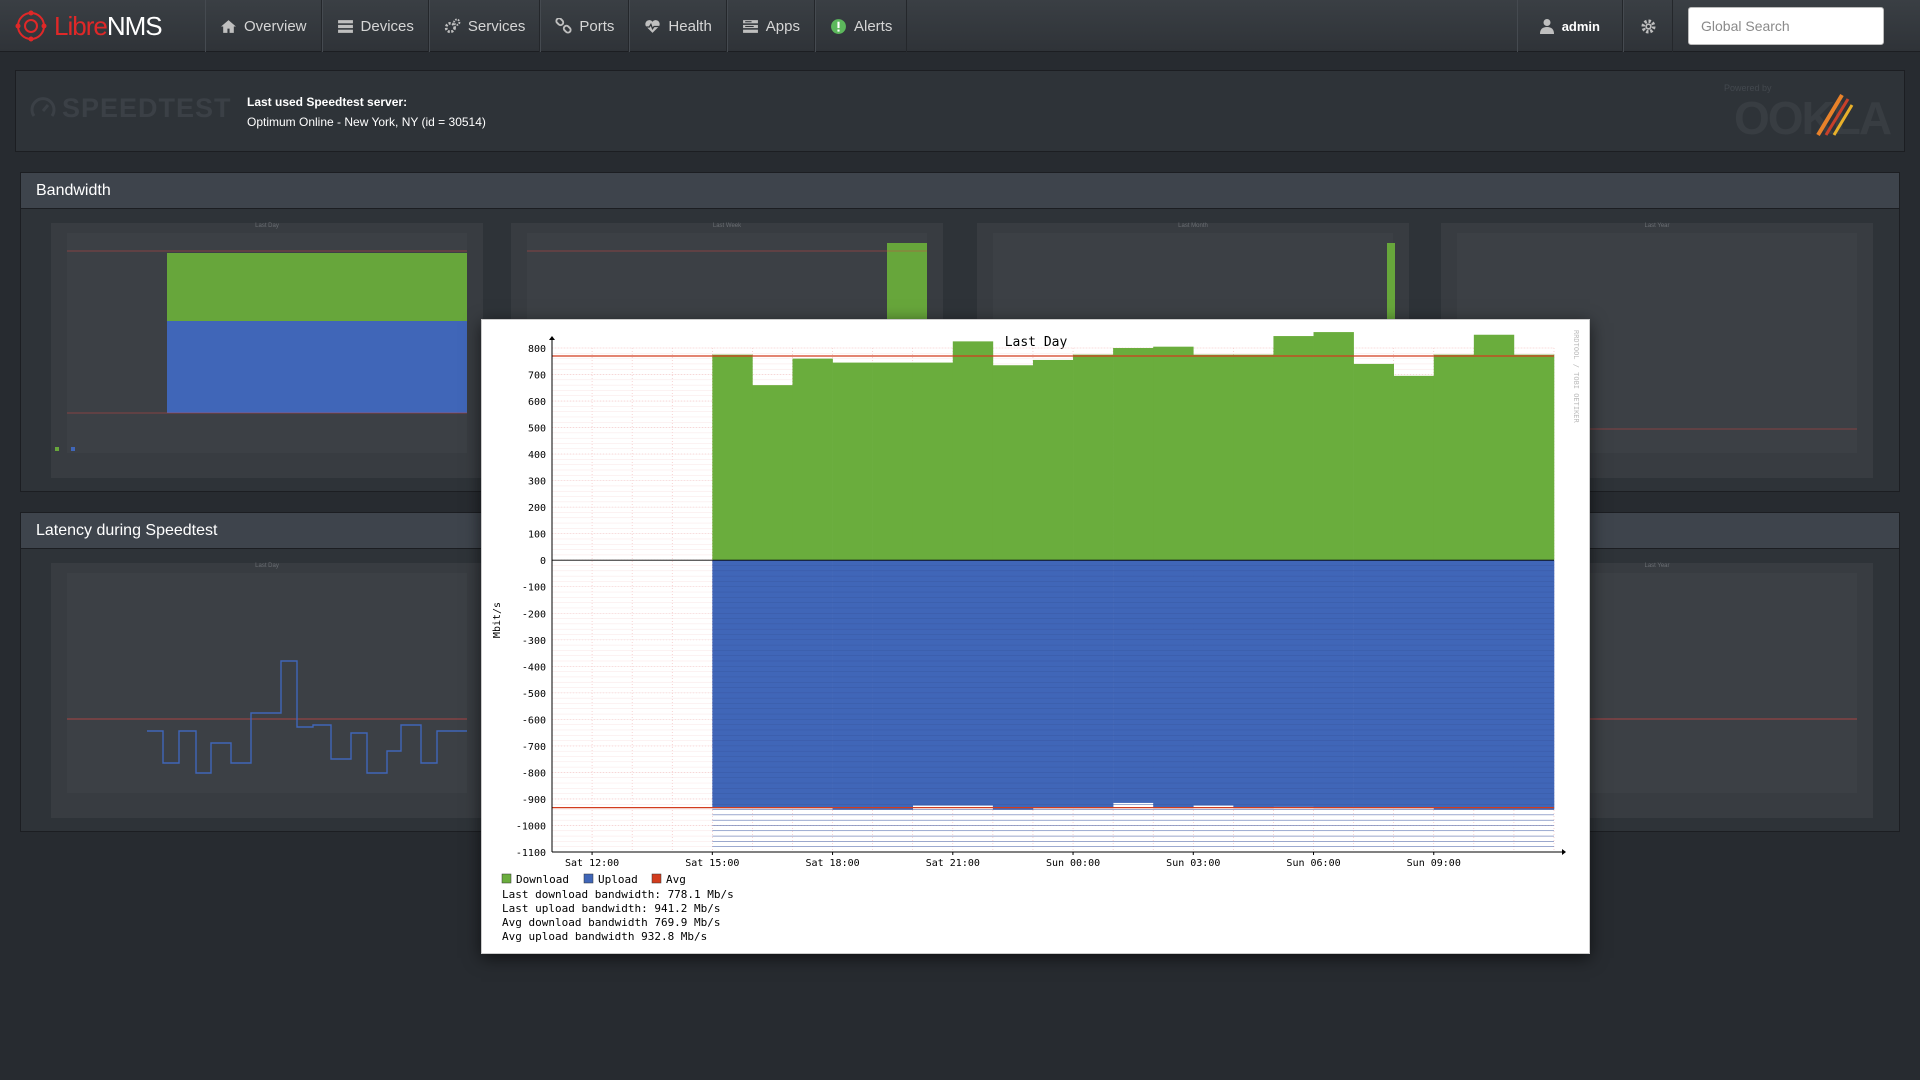 Image resolution: width=1920 pixels, height=1080 pixels. I want to click on thumb-title: Last Month, so click(1193, 226).